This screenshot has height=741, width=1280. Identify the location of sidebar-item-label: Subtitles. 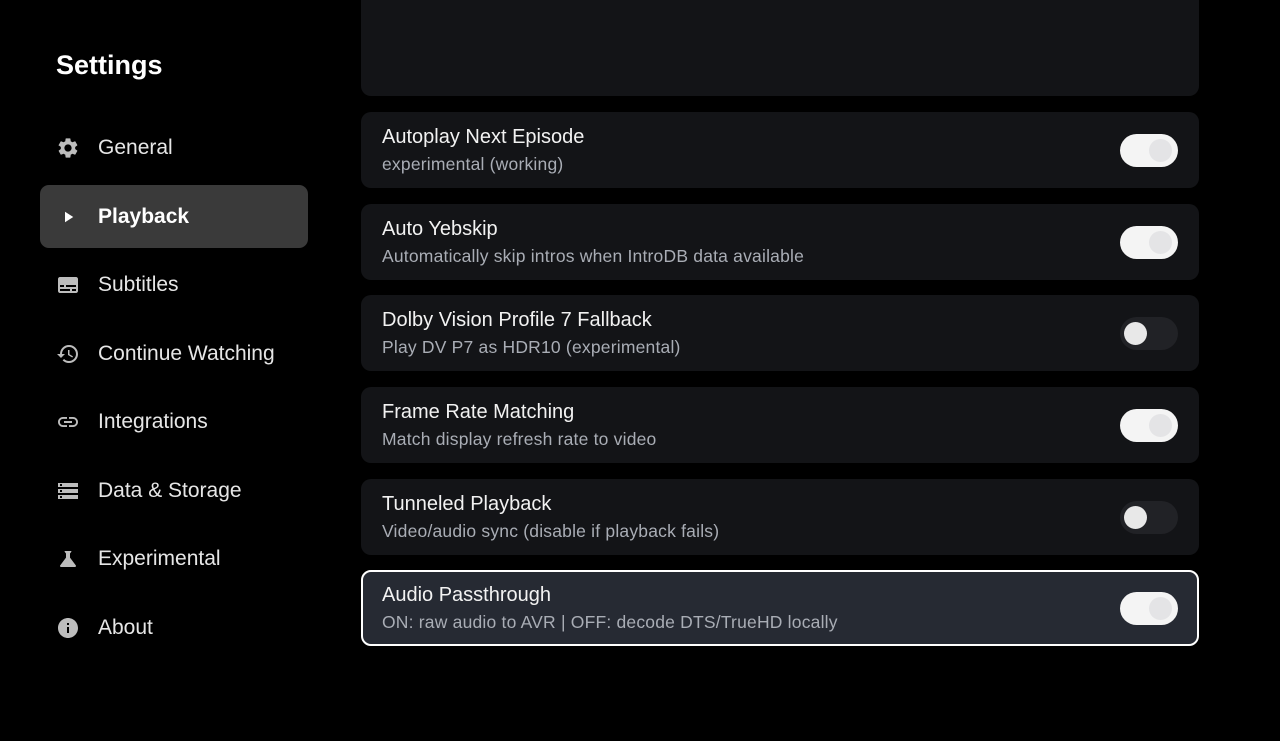
(138, 284).